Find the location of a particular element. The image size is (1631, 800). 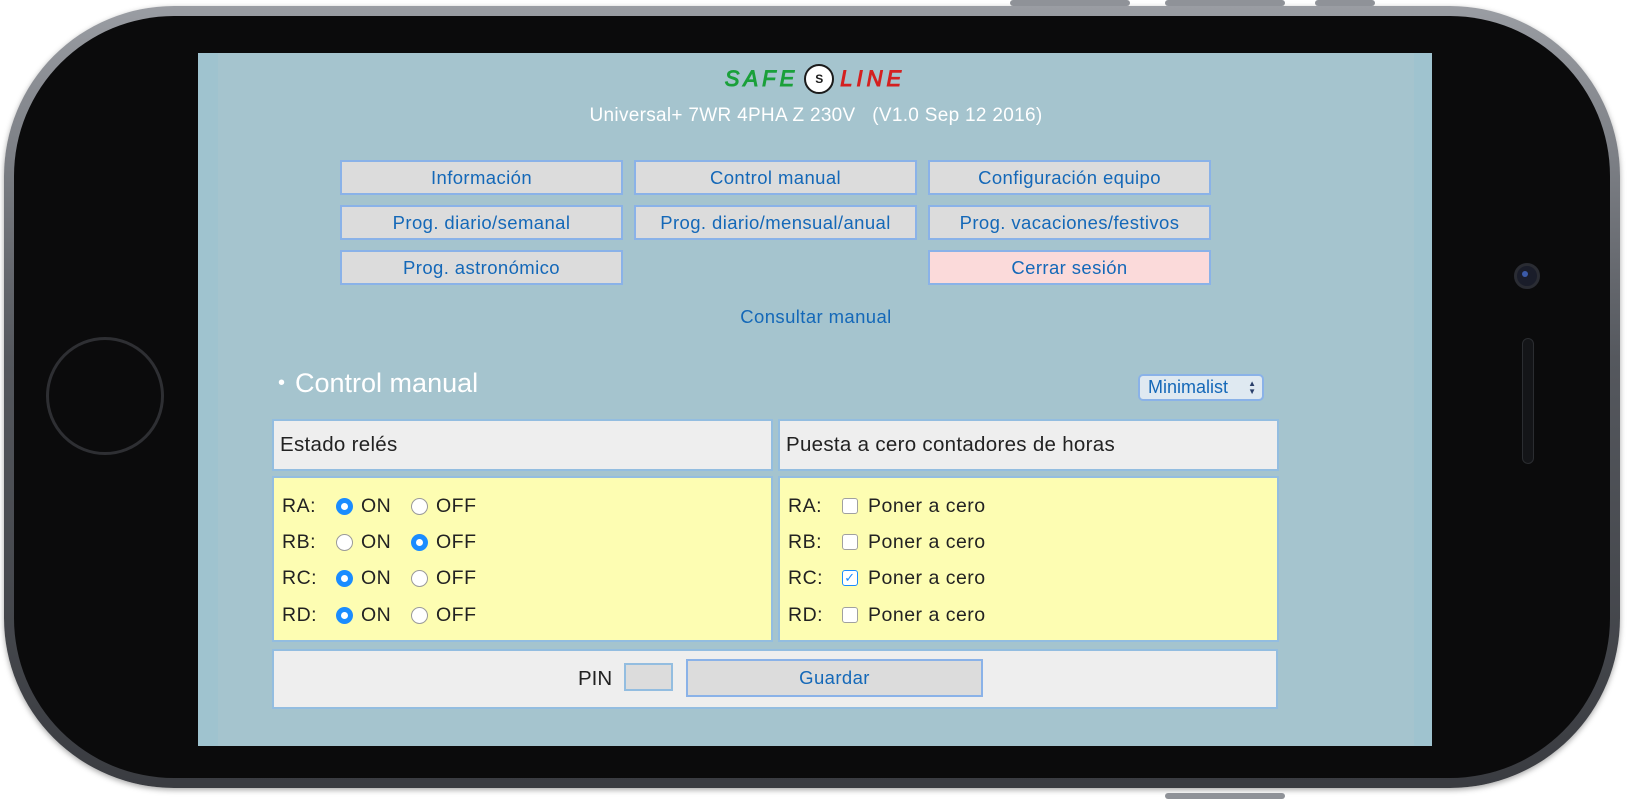

relay-row: RC: ON OFF is located at coordinates (379, 578).